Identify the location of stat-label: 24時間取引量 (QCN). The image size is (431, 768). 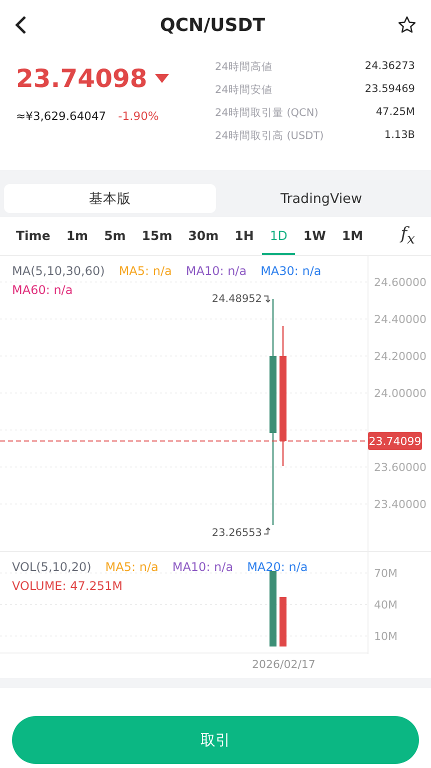
(266, 113).